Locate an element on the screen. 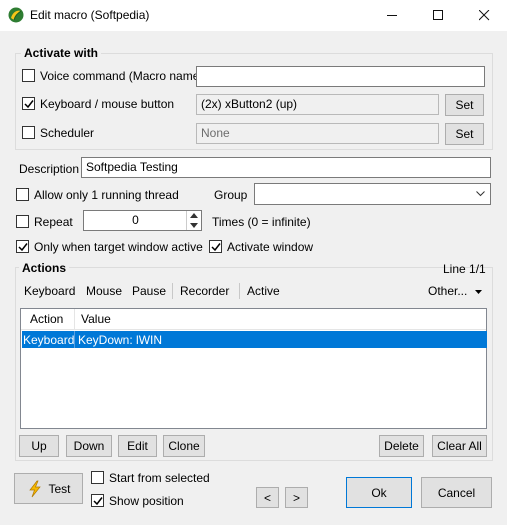  column-value: Value is located at coordinates (96, 319).